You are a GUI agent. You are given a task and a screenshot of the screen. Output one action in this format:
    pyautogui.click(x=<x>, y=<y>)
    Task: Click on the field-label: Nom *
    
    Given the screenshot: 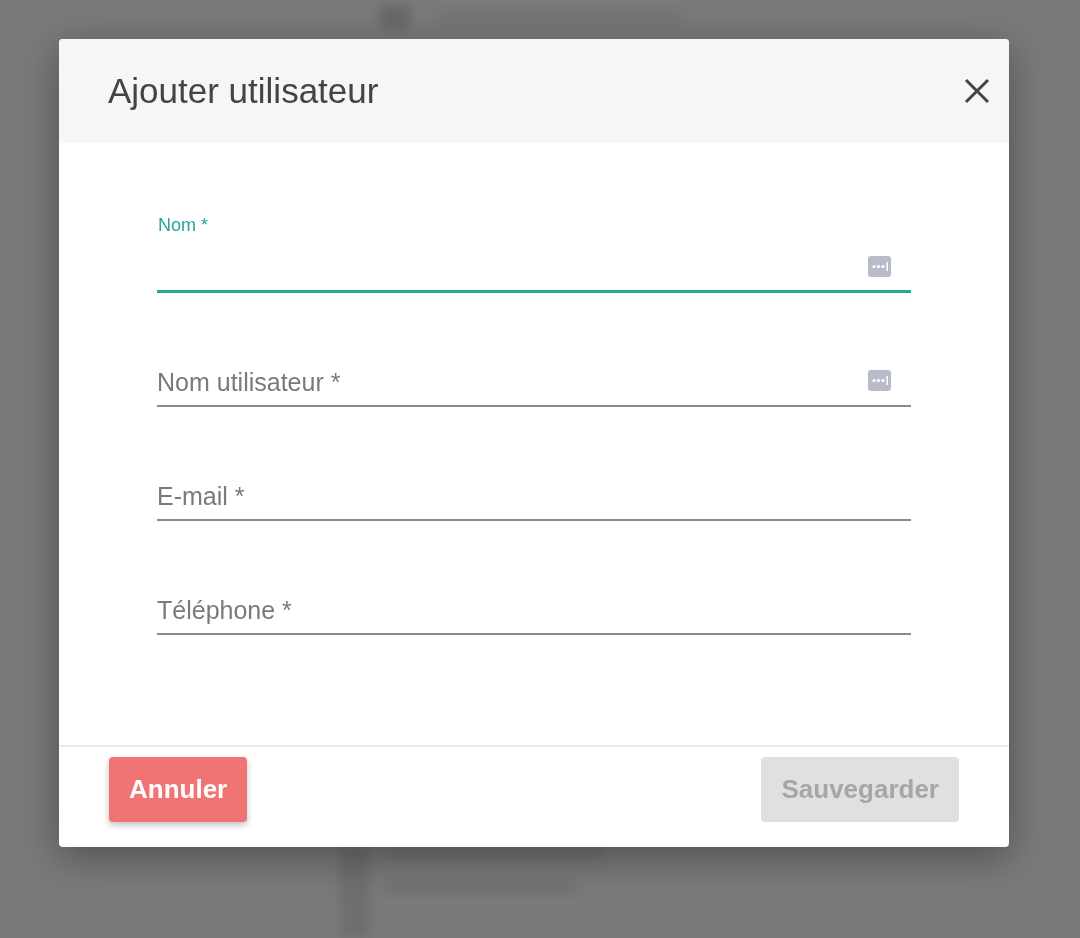 What is the action you would take?
    pyautogui.click(x=183, y=225)
    